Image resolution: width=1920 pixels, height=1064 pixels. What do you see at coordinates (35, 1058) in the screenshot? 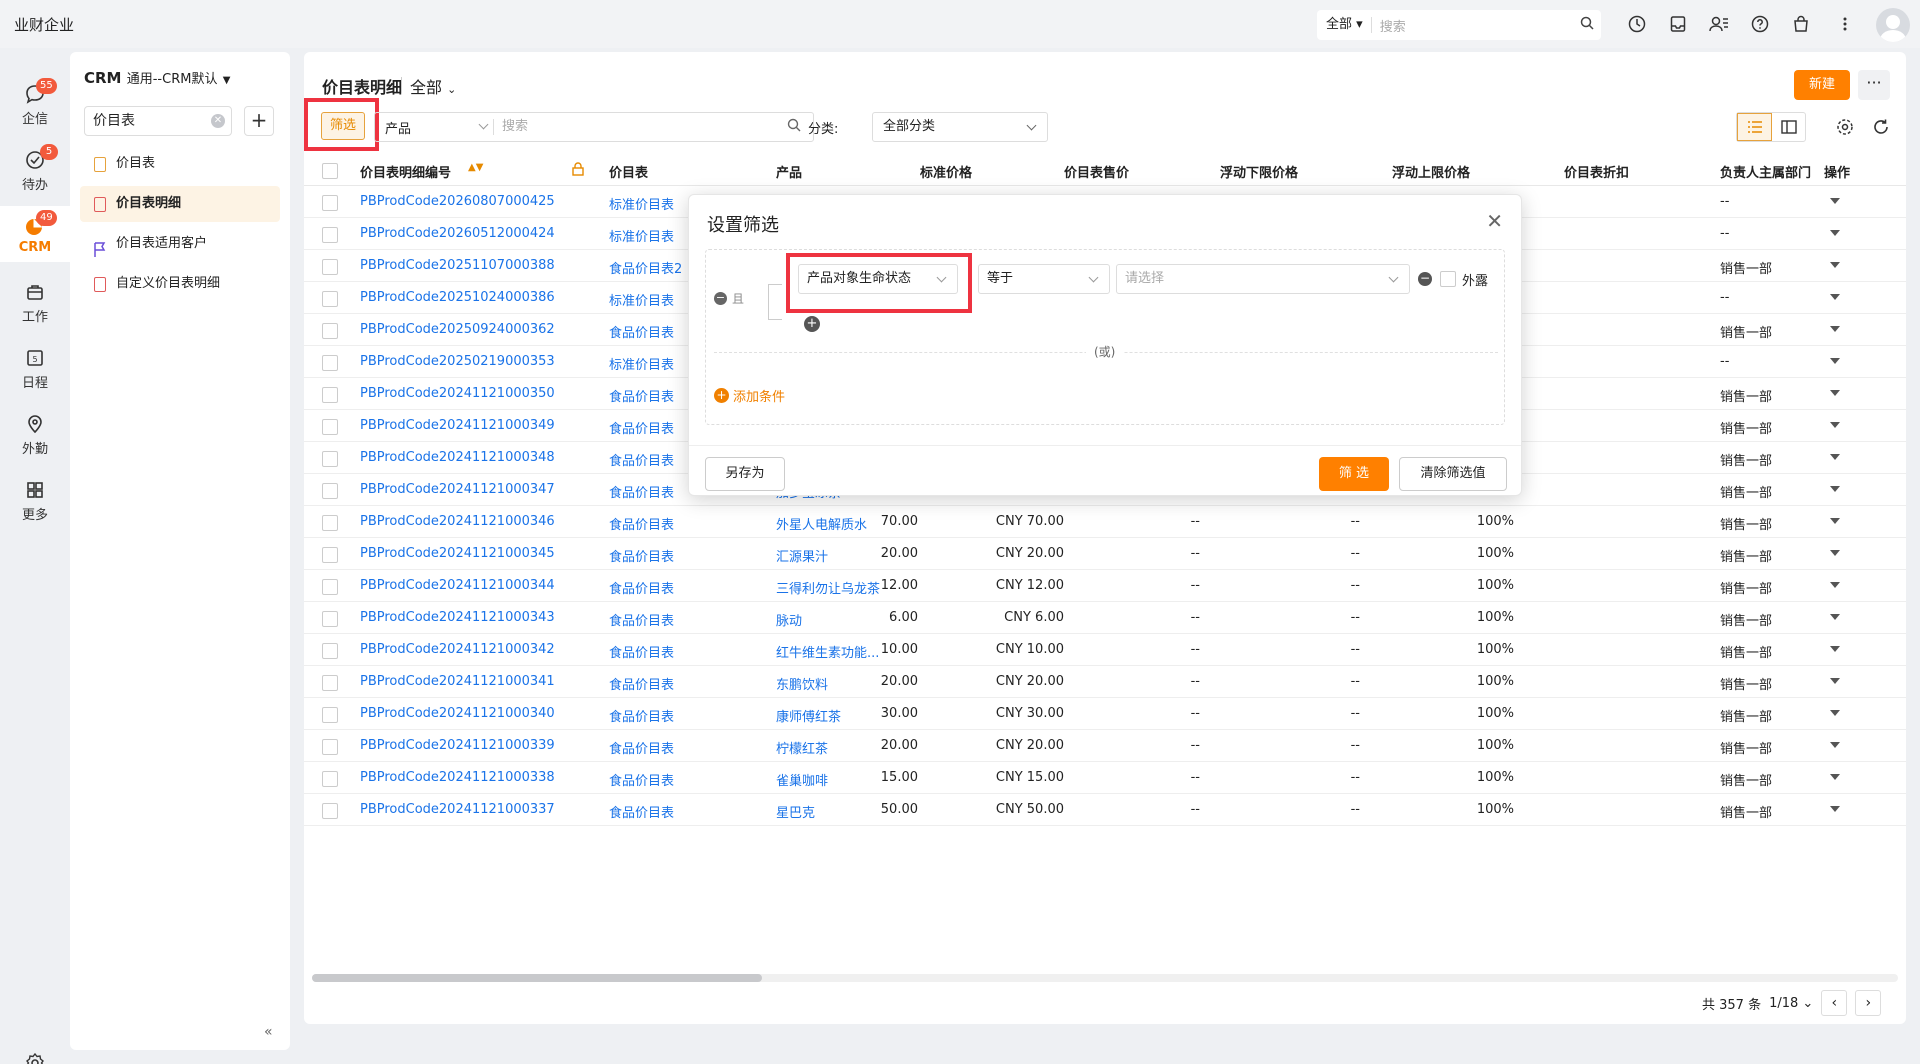
I see `settings-icon` at bounding box center [35, 1058].